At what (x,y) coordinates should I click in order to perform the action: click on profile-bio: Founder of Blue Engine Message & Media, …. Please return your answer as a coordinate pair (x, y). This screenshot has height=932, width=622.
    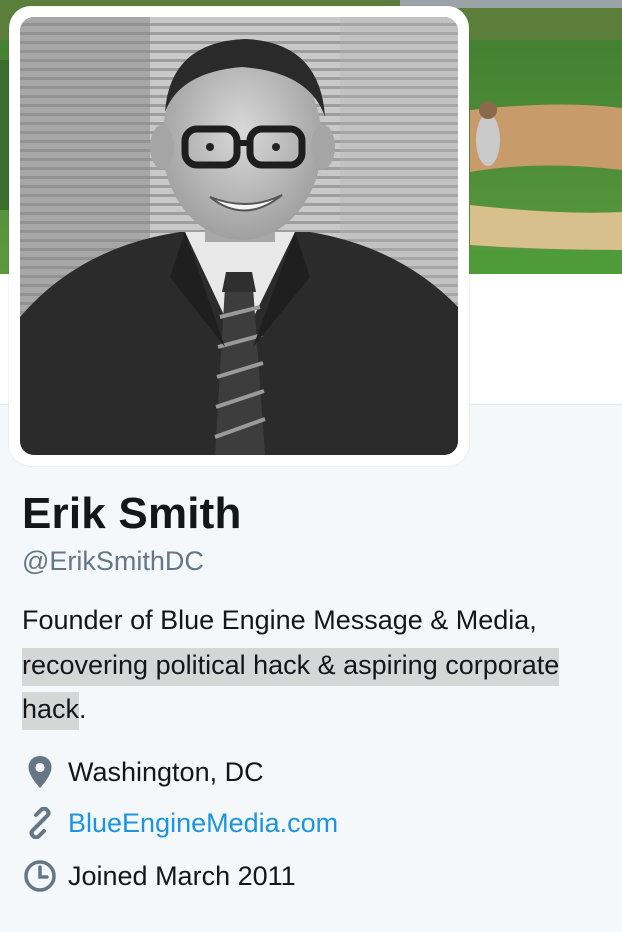
    Looking at the image, I should click on (307, 665).